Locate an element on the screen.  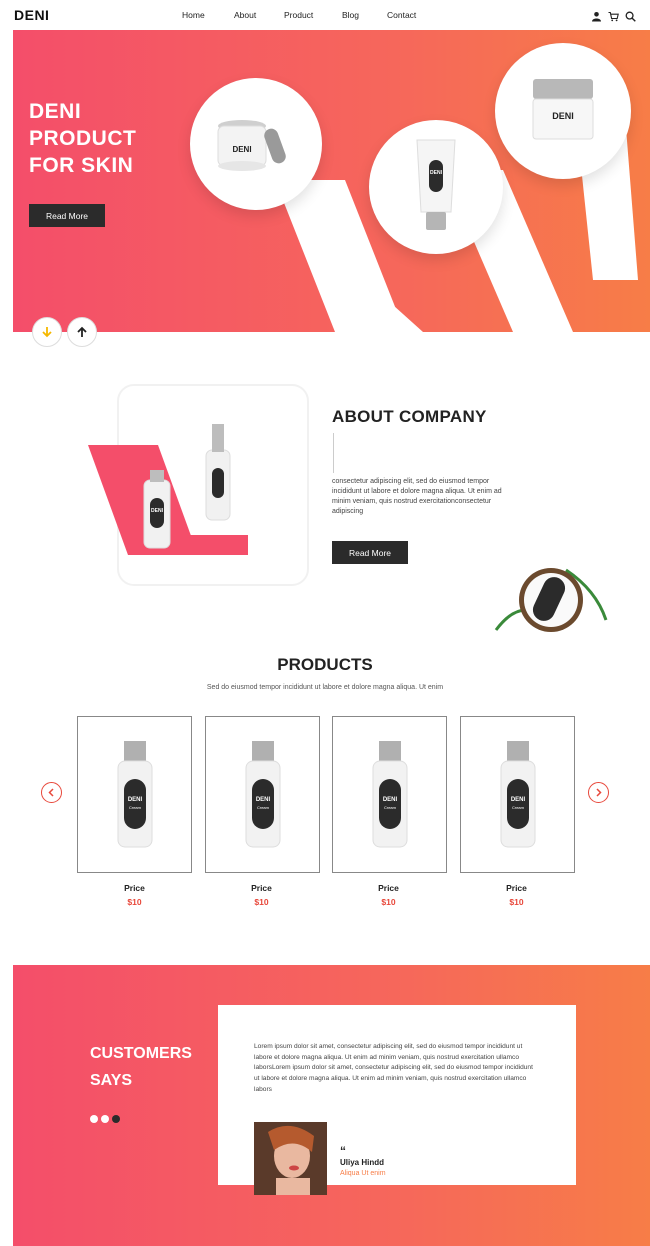
nav-product: Product is located at coordinates (298, 15).